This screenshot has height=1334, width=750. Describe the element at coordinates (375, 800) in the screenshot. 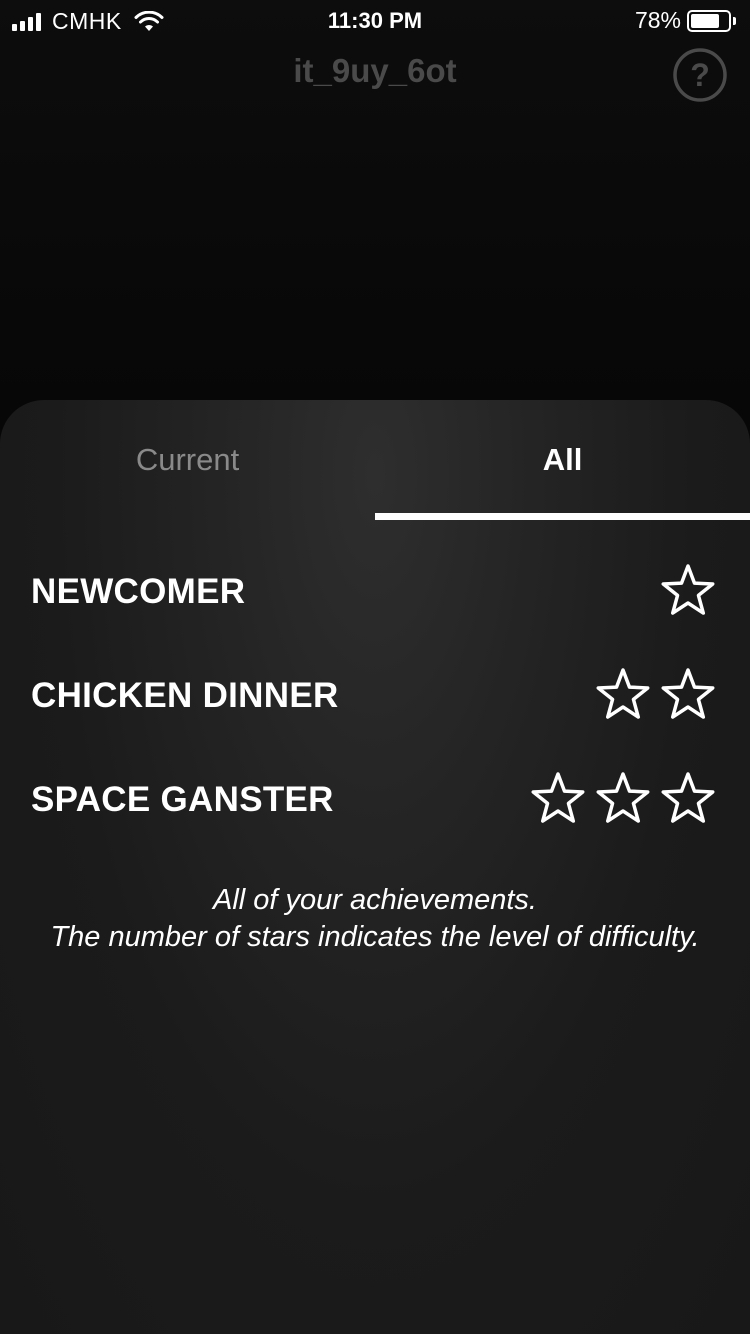

I see `achievement-row-space-ganster: SPACE GANSTER` at that location.